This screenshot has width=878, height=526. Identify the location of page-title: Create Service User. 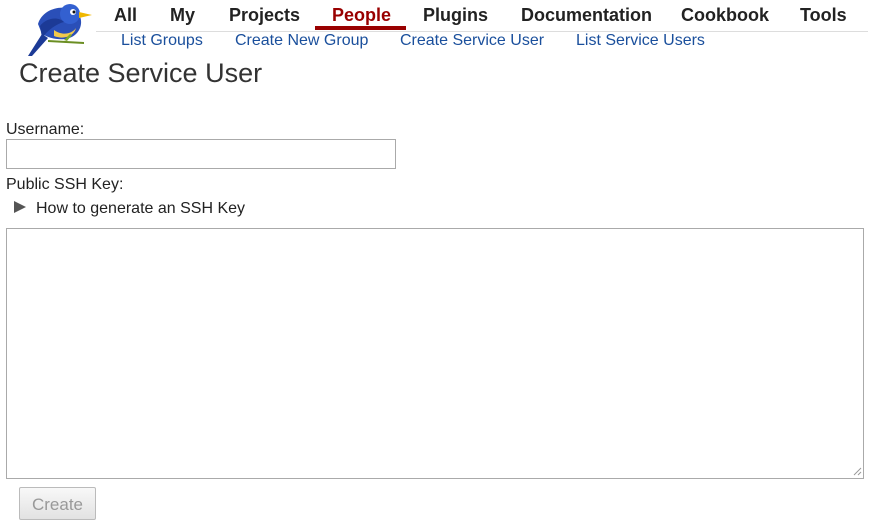
(141, 73).